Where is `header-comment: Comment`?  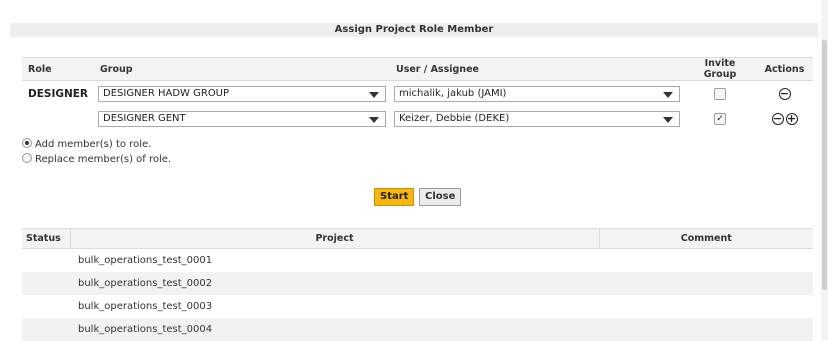 header-comment: Comment is located at coordinates (705, 238).